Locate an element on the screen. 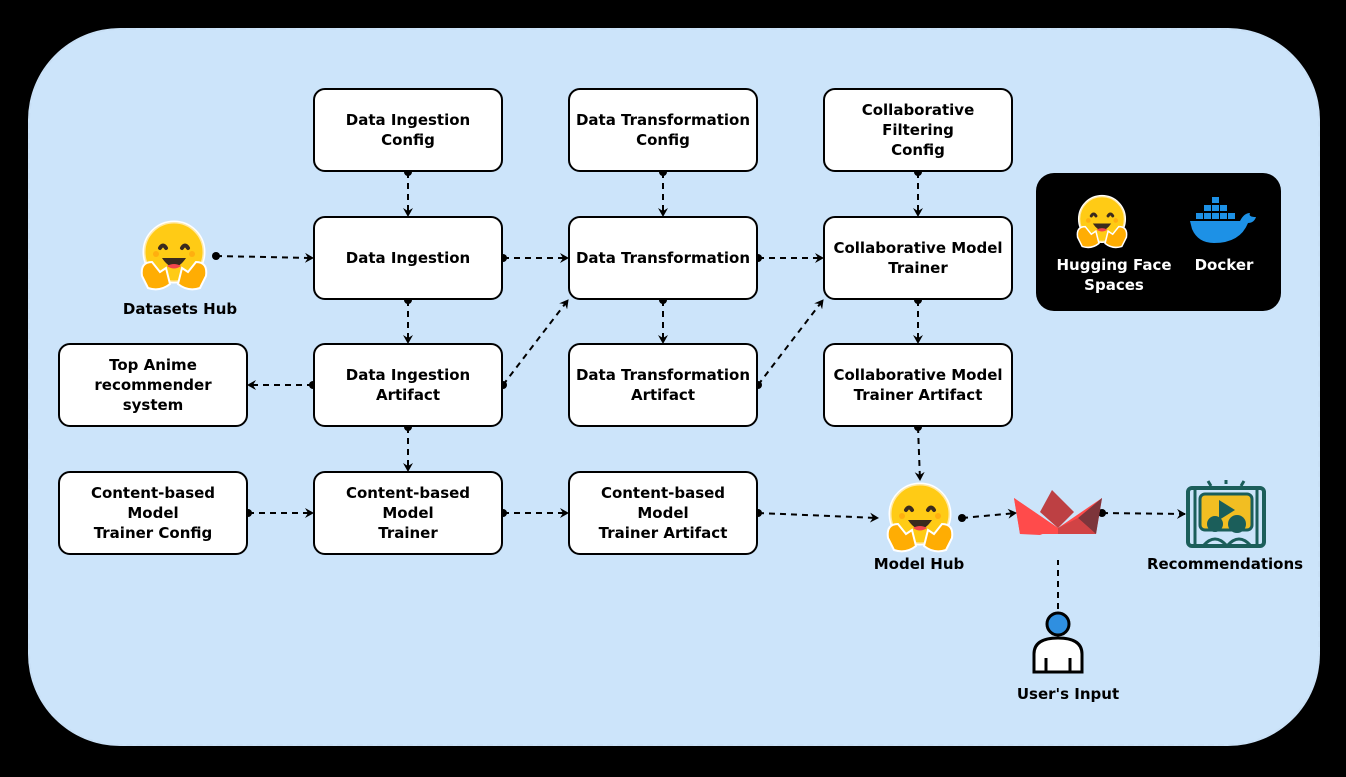 This screenshot has width=1346, height=777. node-collaborative-filtering-config: Collaborative Filtering Config is located at coordinates (918, 130).